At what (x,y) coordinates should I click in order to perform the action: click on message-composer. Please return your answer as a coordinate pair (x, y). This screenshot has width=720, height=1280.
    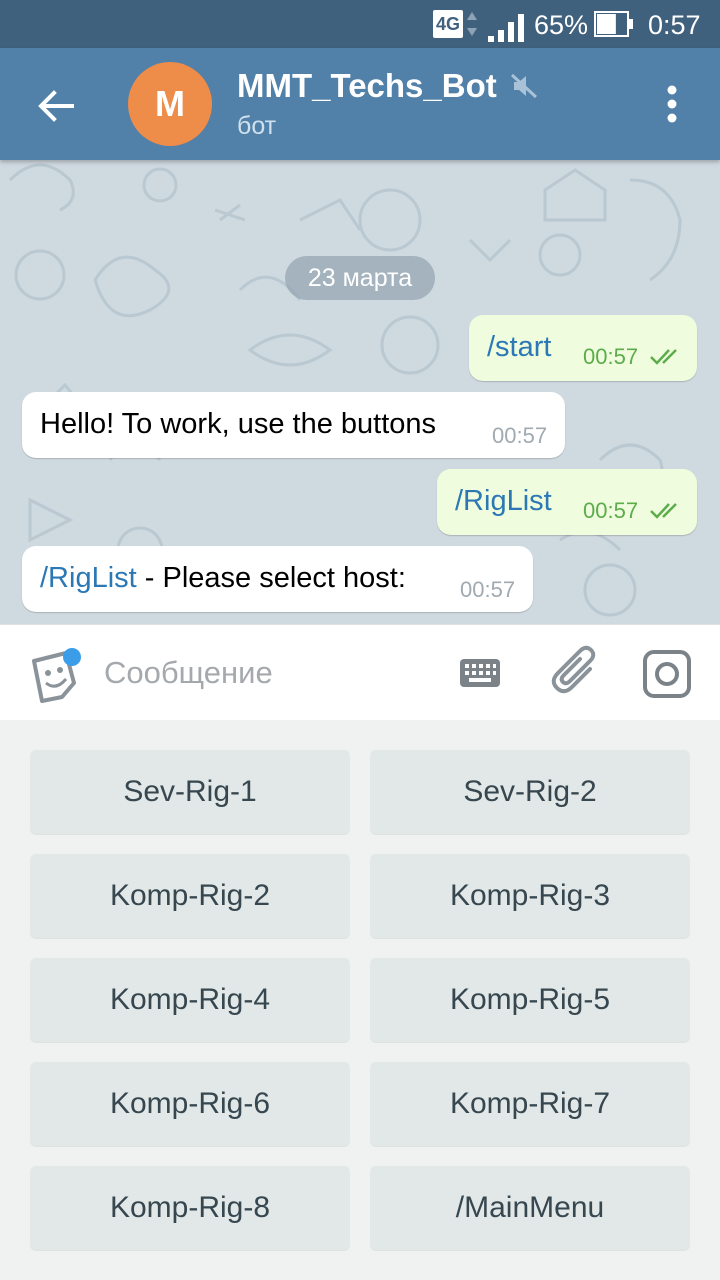
    Looking at the image, I should click on (360, 672).